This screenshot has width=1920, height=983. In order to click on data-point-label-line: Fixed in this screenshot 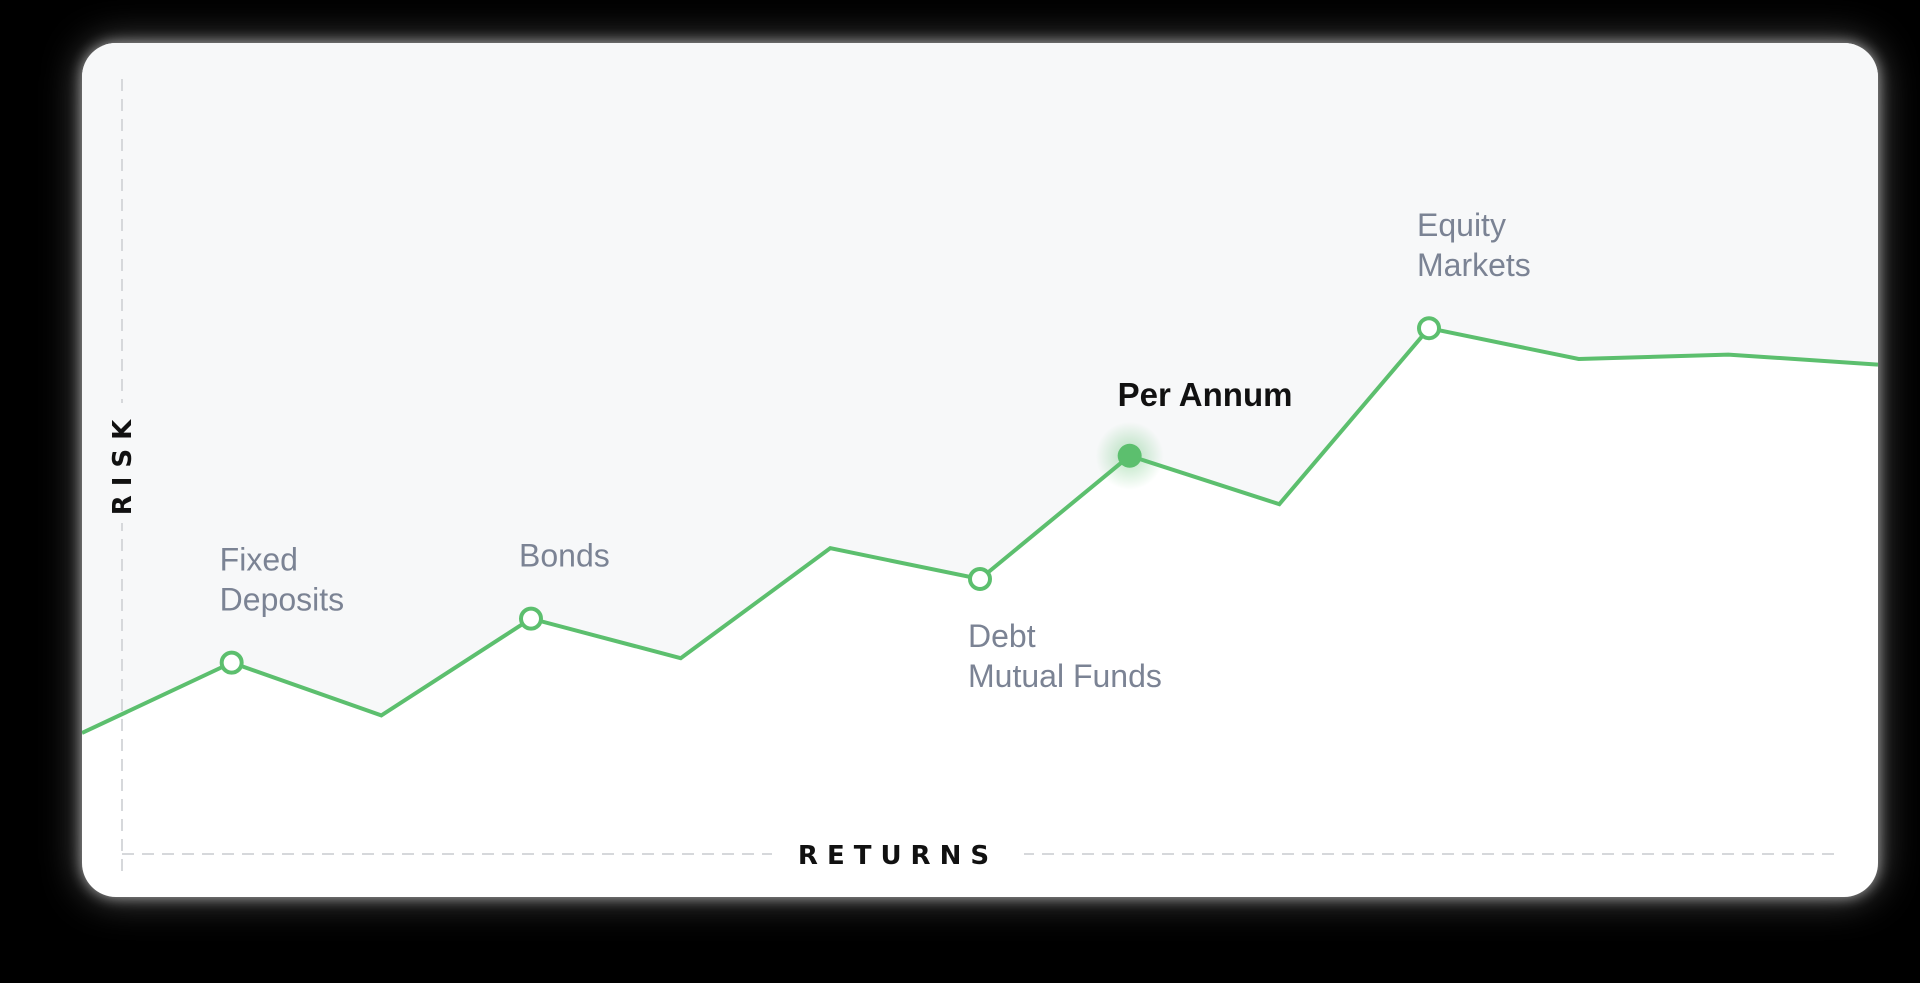, I will do `click(259, 560)`.